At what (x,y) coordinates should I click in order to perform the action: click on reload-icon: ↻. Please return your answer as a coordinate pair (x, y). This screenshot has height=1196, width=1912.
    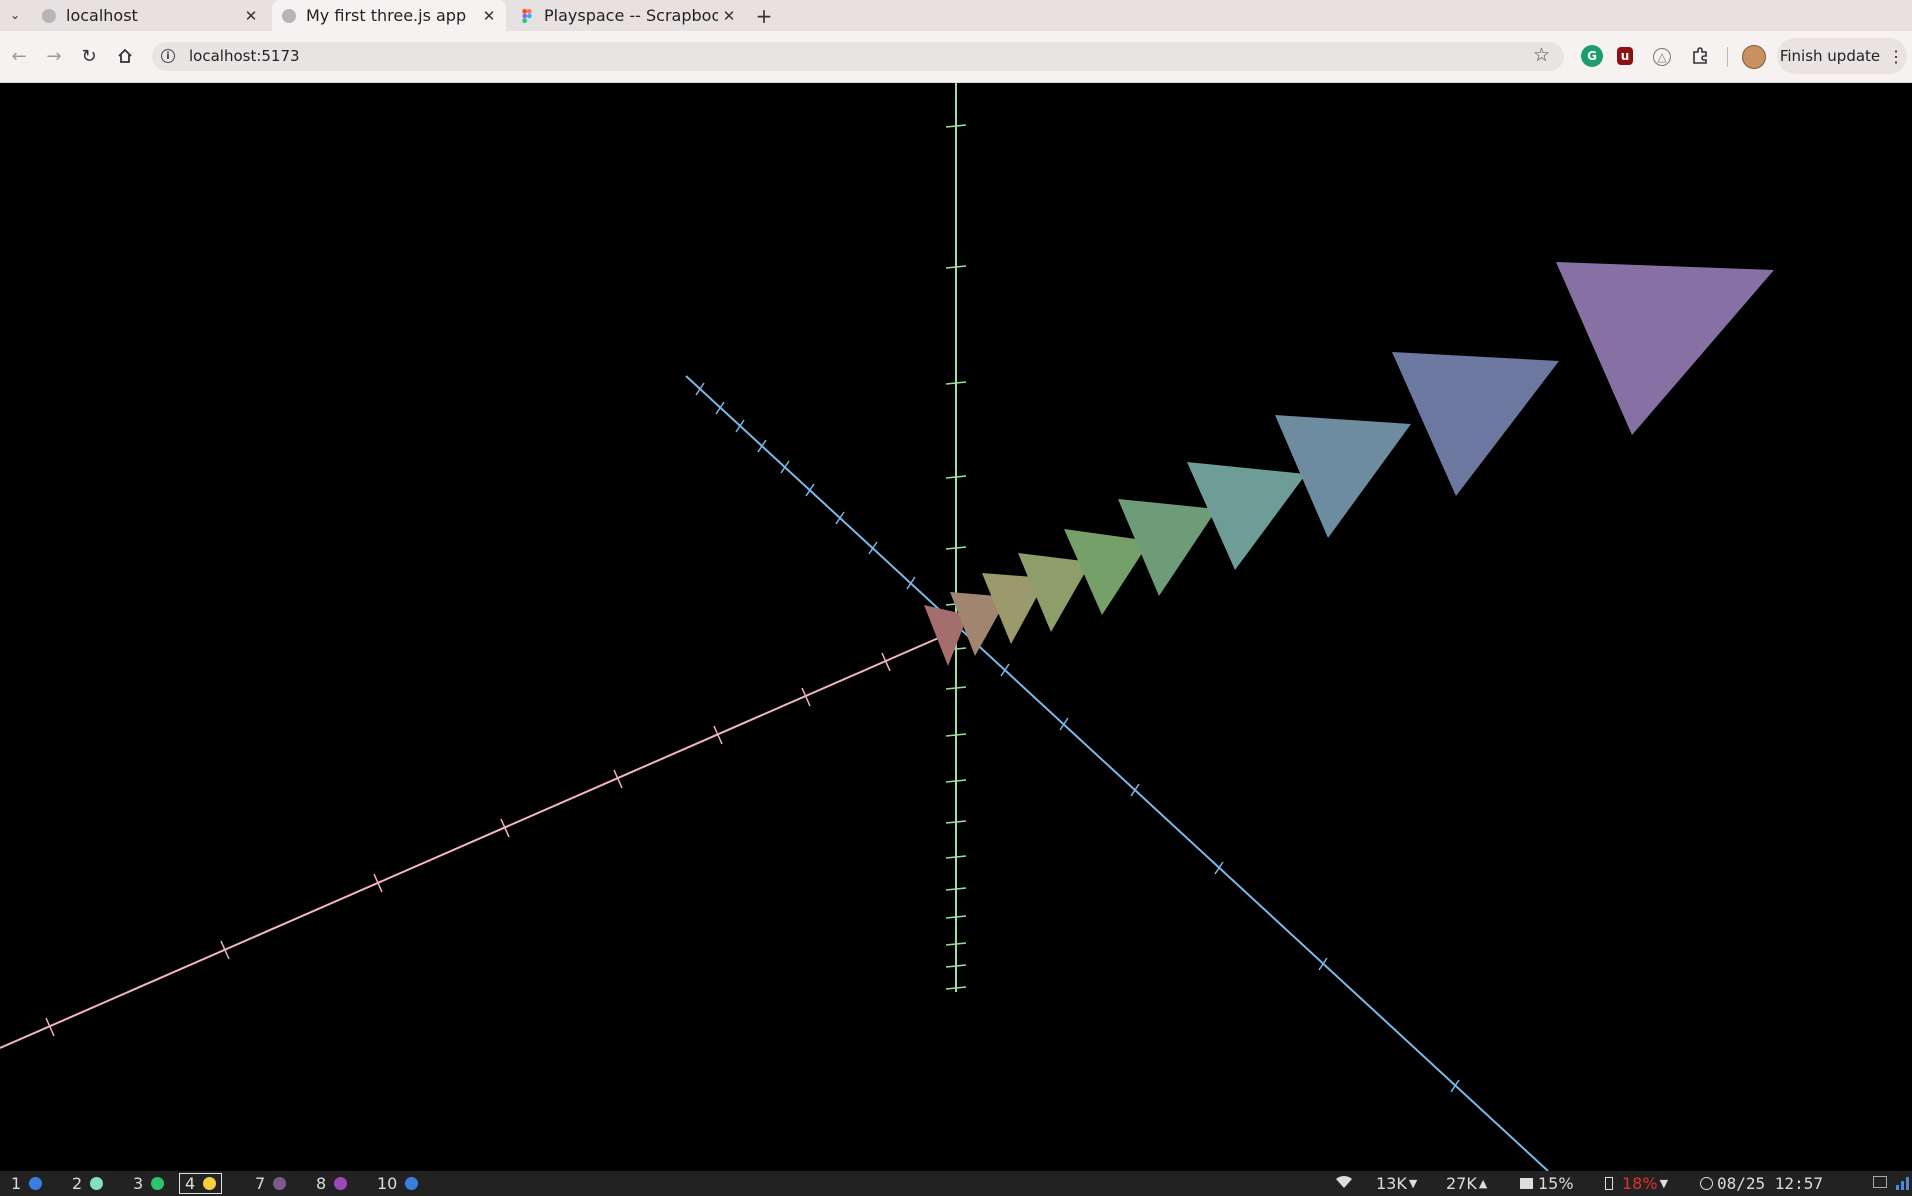
    Looking at the image, I should click on (89, 56).